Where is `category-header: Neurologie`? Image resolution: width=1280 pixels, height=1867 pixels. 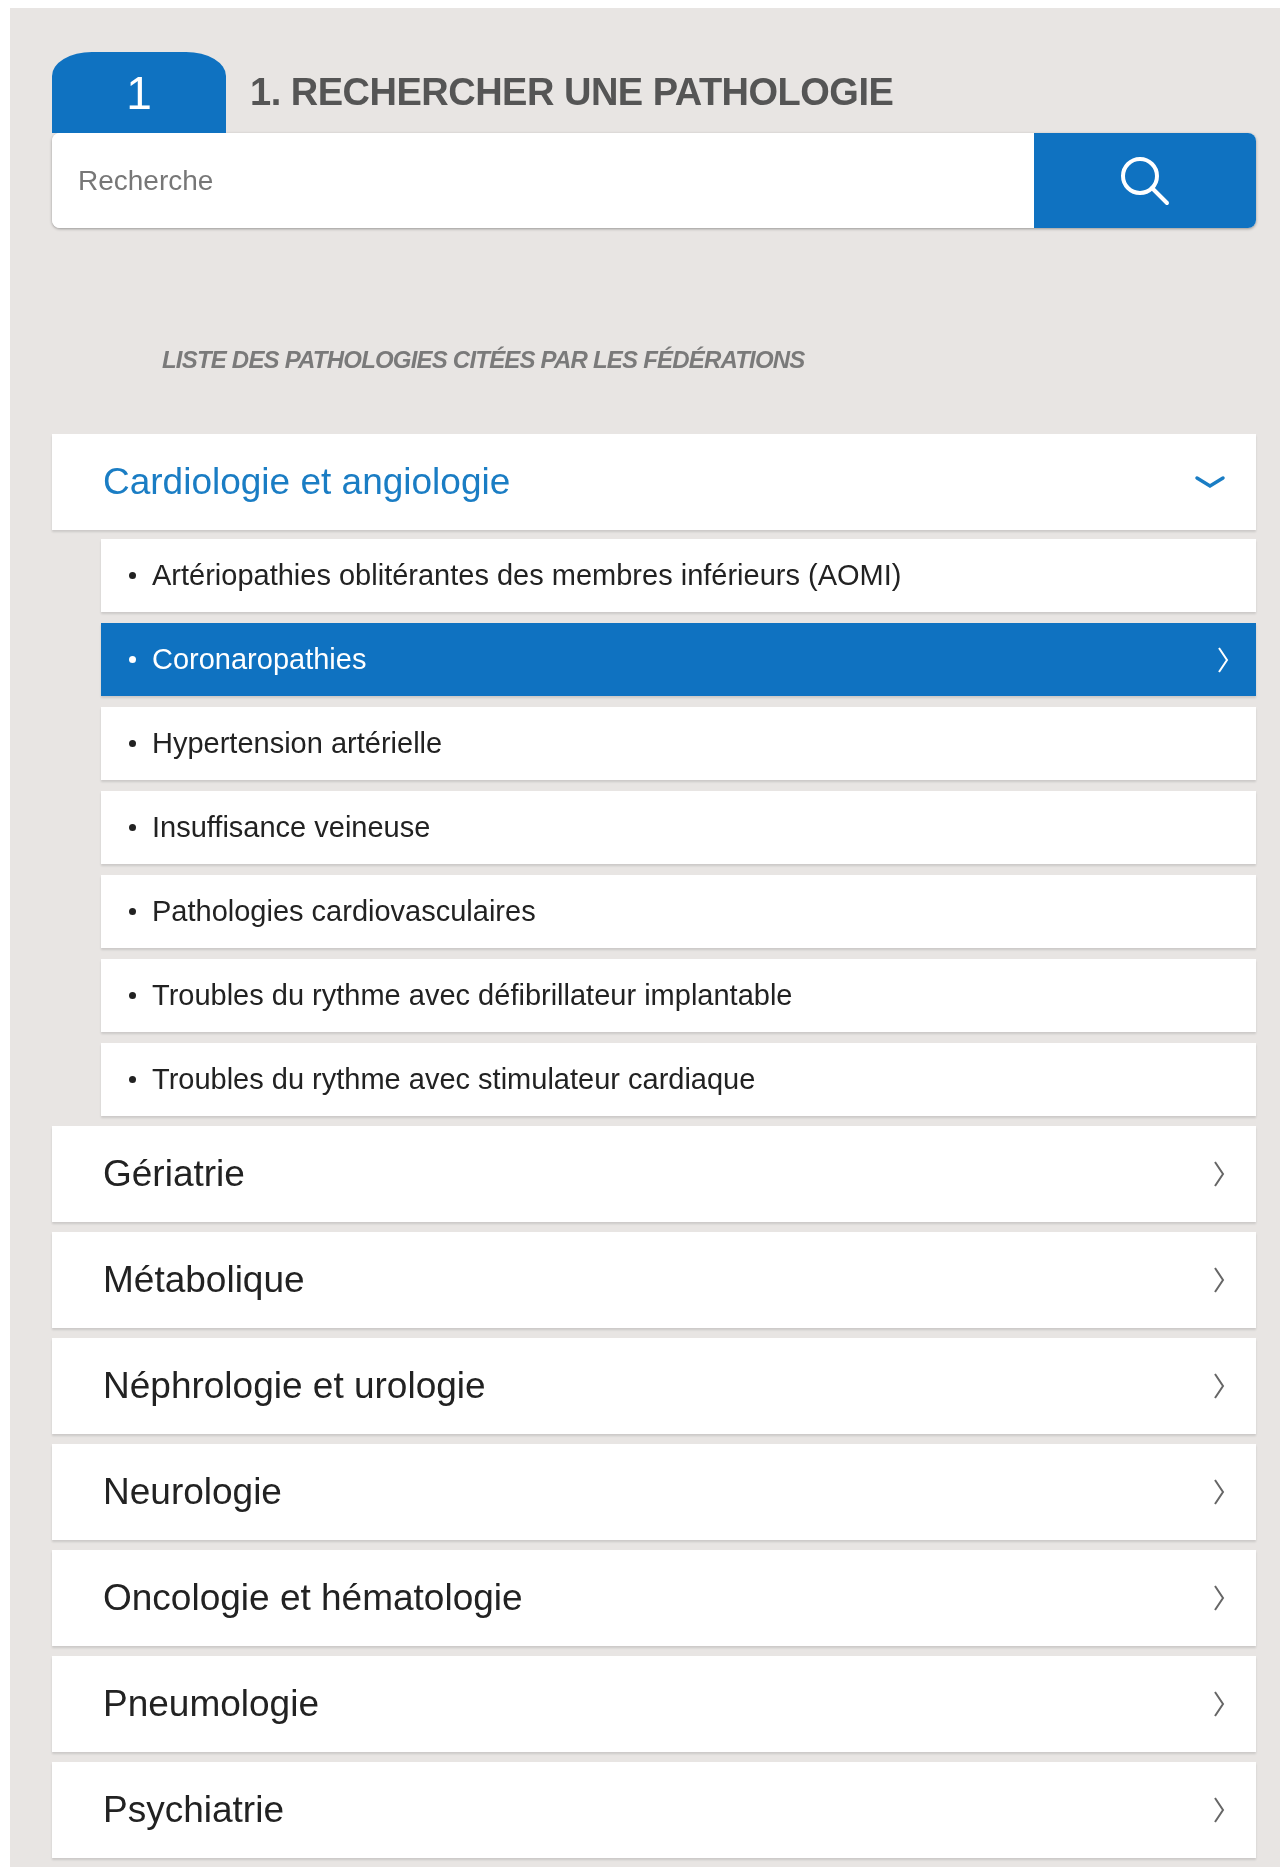
category-header: Neurologie is located at coordinates (654, 1492).